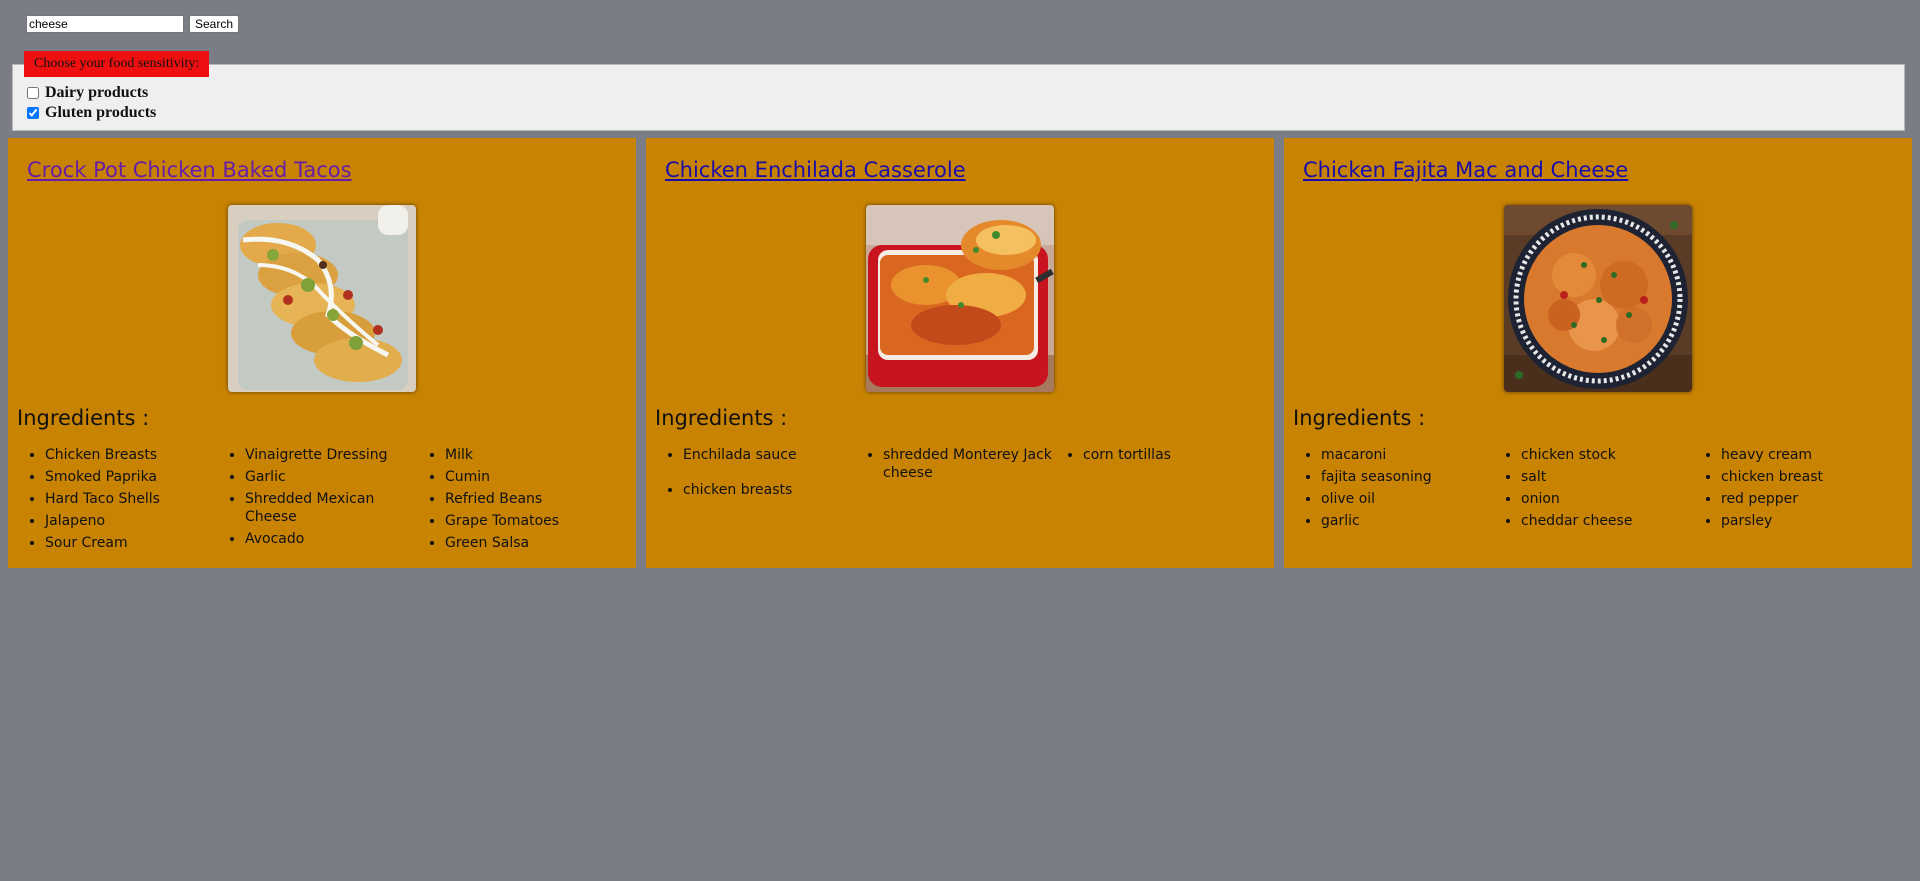 Image resolution: width=1920 pixels, height=881 pixels. Describe the element at coordinates (331, 539) in the screenshot. I see `ingredient-item: Avocado` at that location.